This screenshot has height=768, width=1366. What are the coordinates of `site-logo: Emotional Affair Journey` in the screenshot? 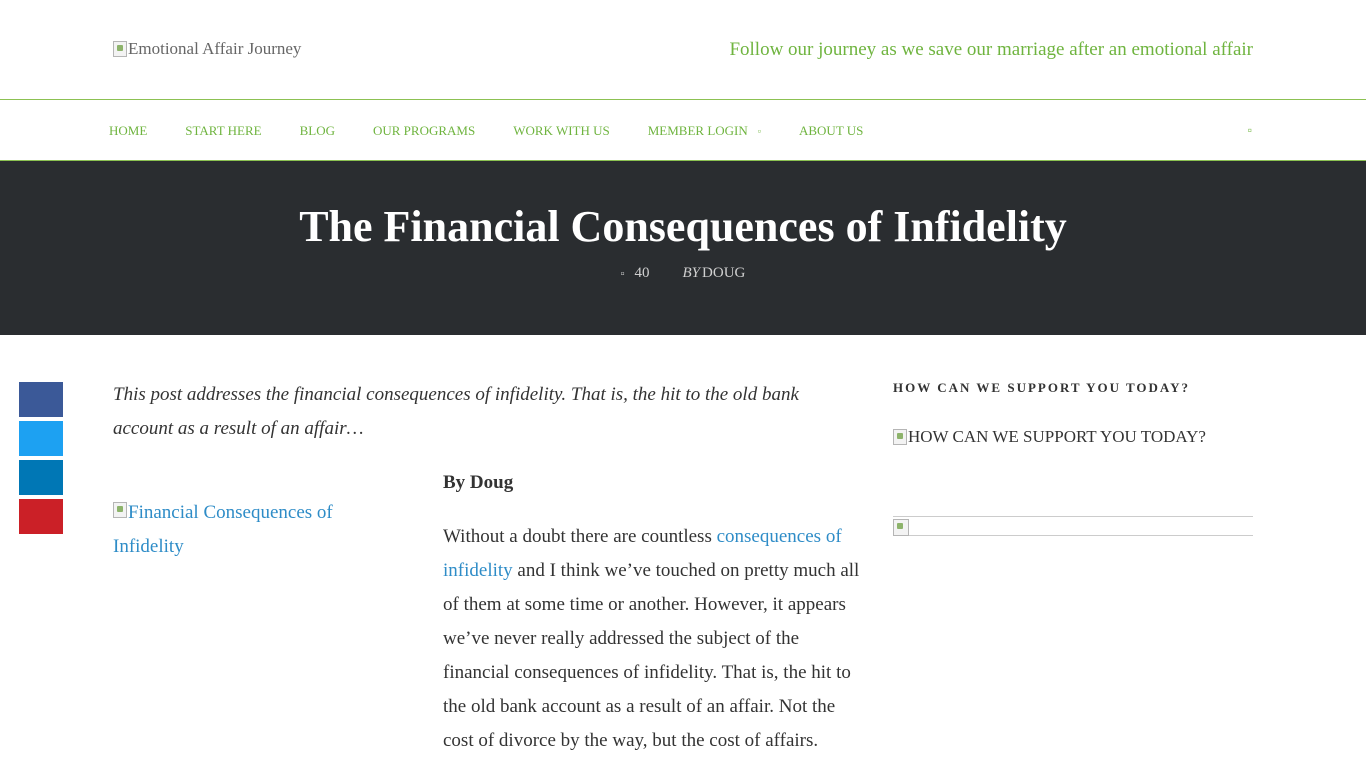 It's located at (207, 49).